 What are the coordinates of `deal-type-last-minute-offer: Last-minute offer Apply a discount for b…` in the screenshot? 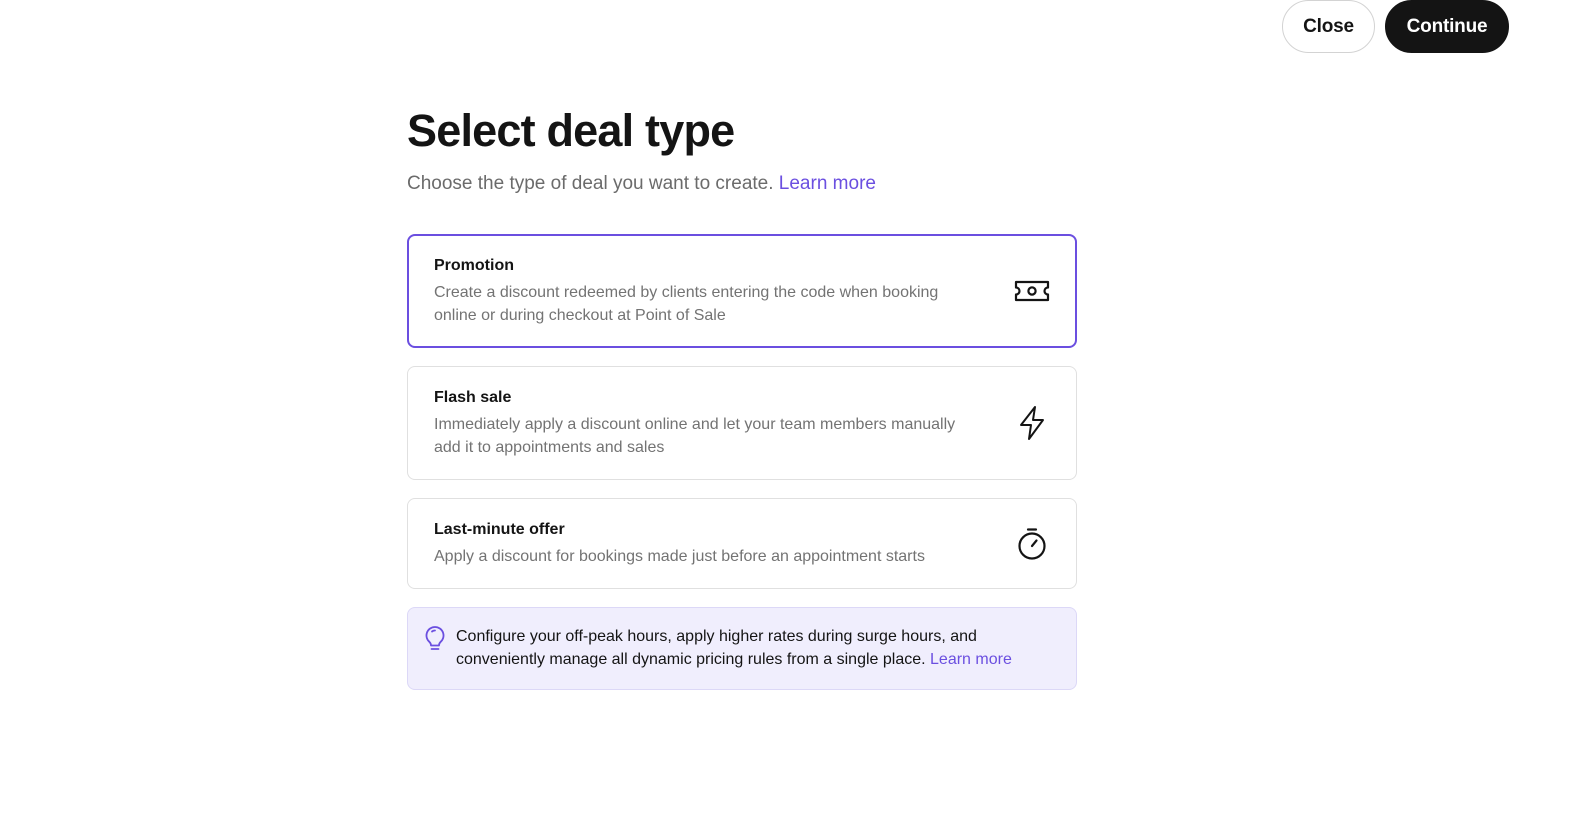 It's located at (742, 543).